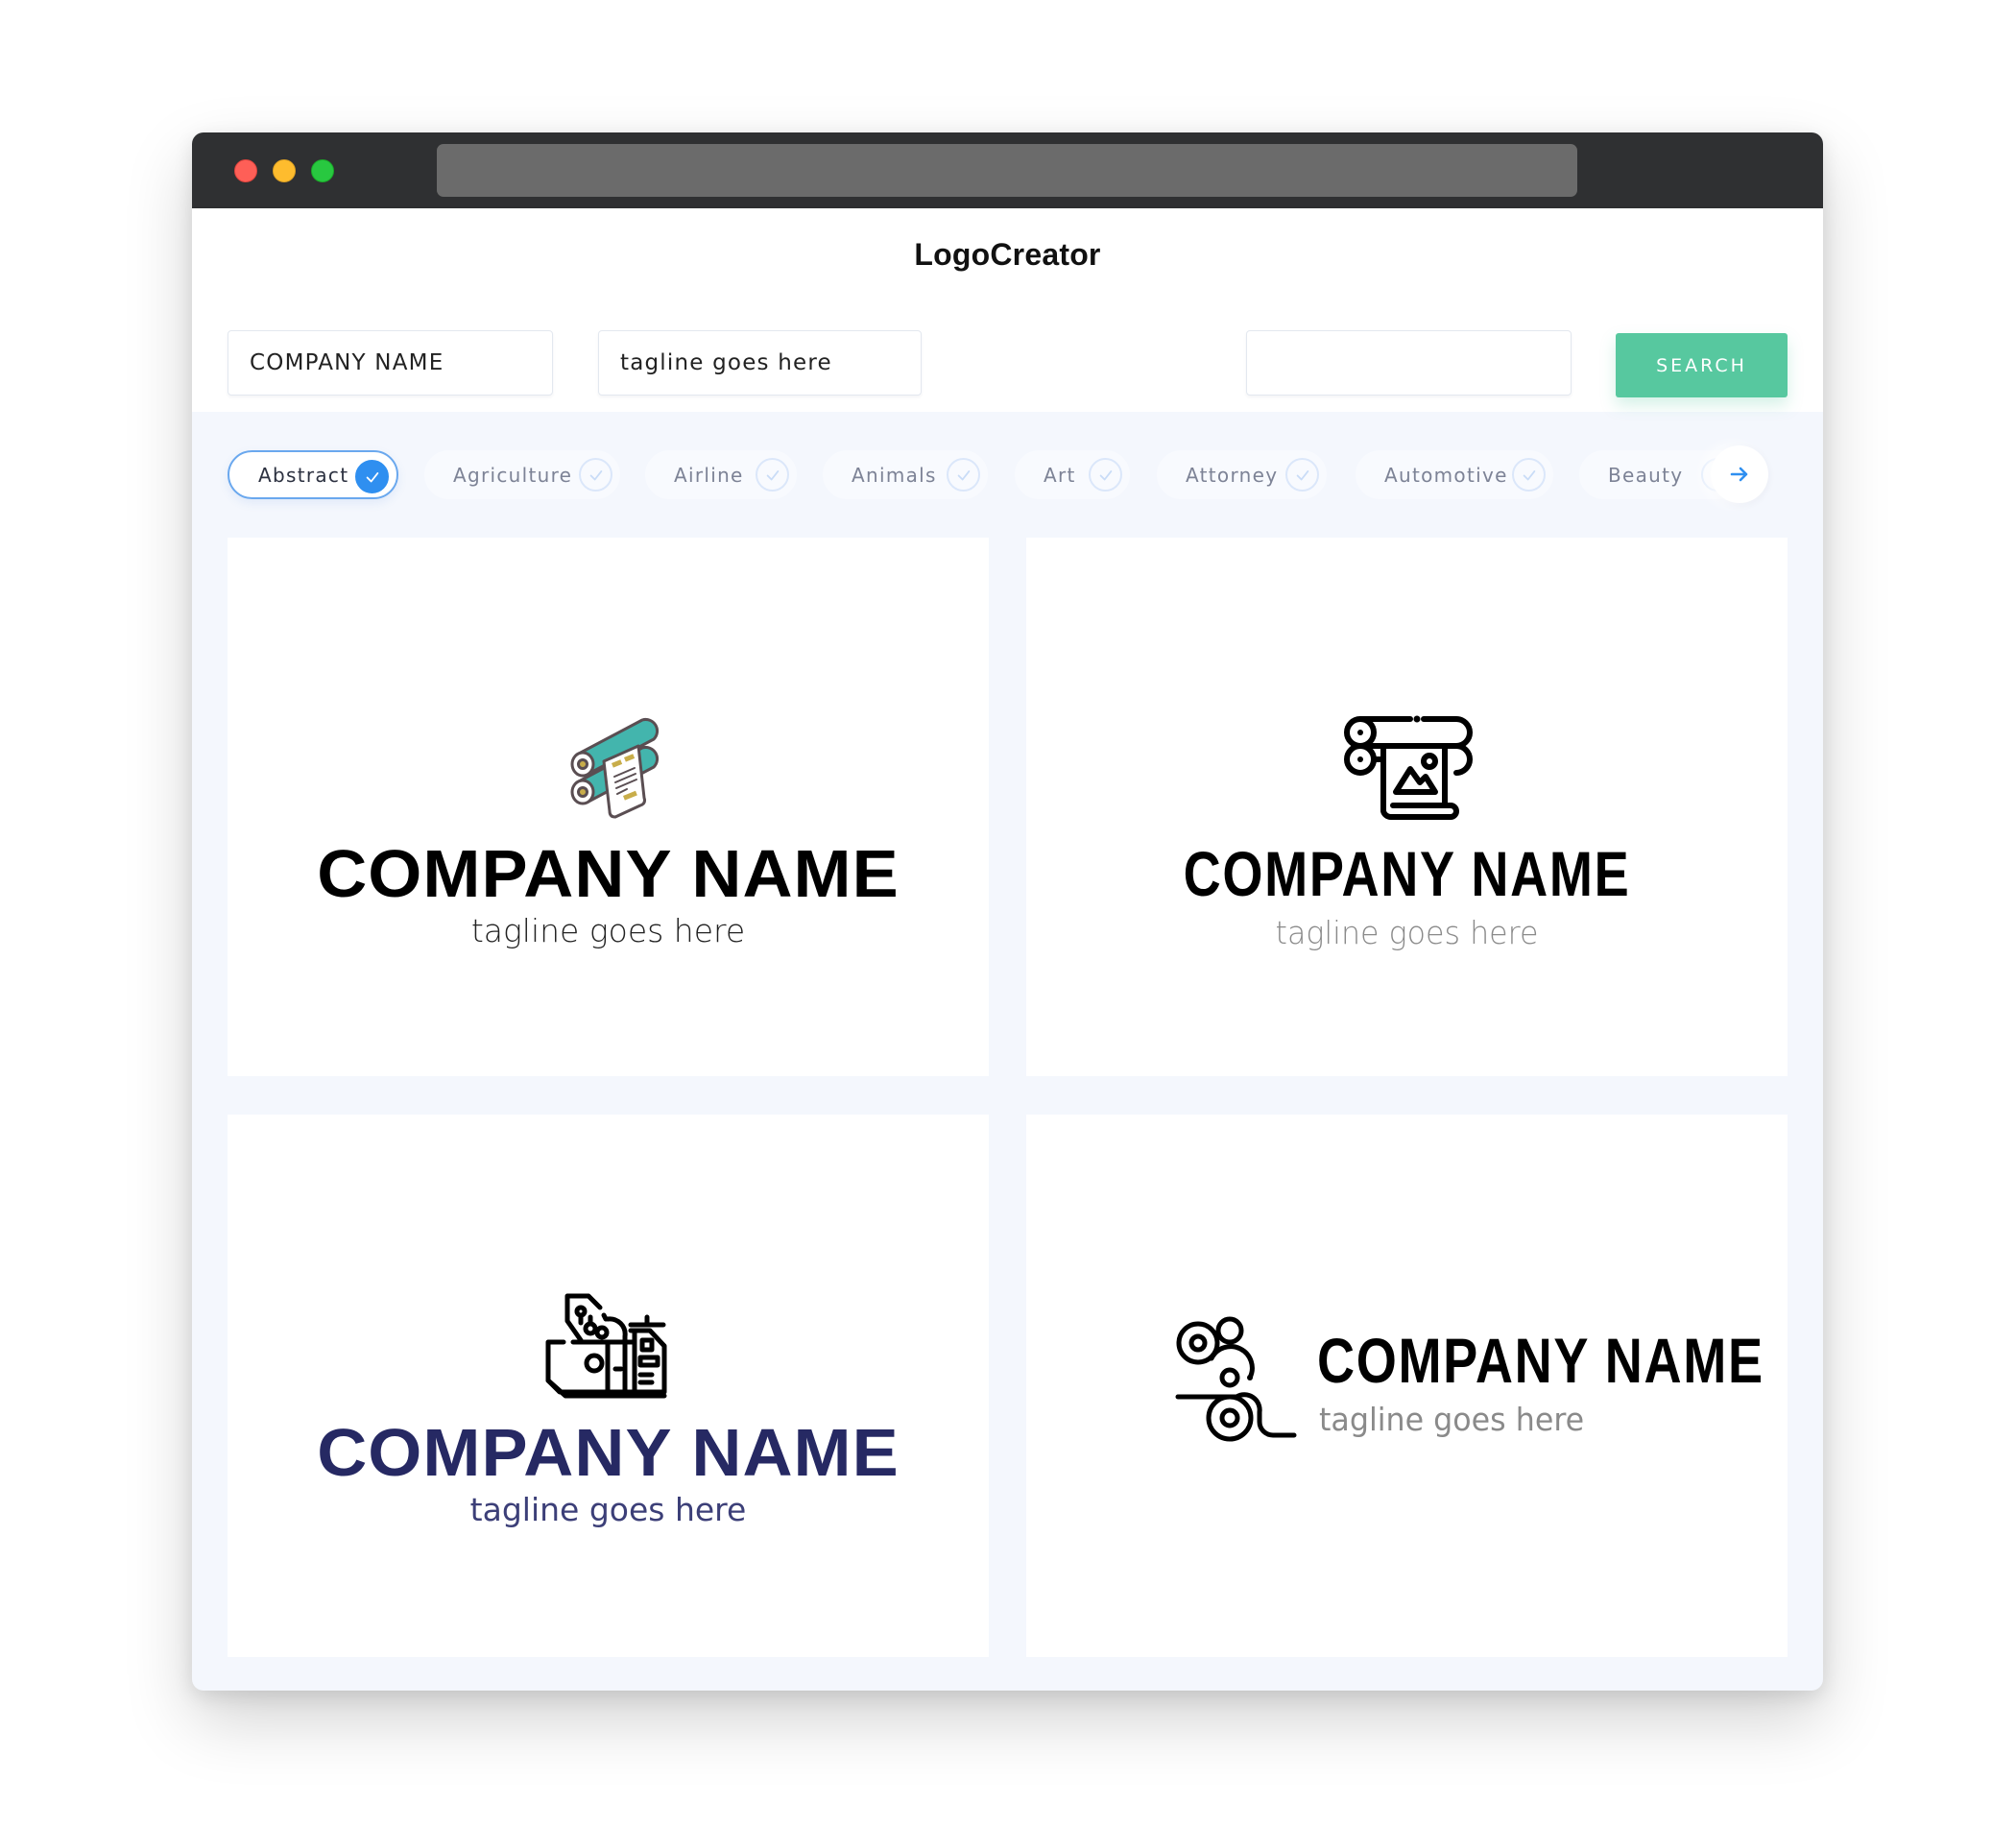 The height and width of the screenshot is (1824, 2016). Describe the element at coordinates (606, 1346) in the screenshot. I see `printing-press-machine-icon` at that location.